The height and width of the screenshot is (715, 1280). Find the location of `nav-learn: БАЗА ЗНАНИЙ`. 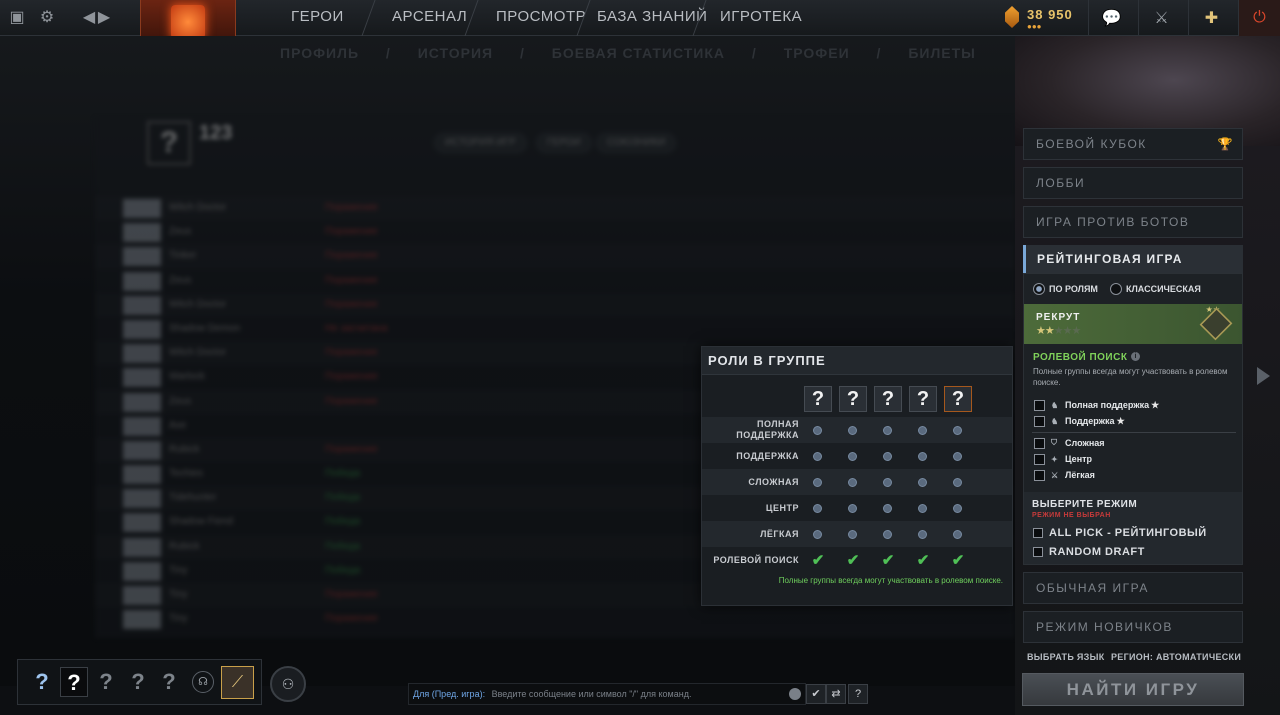

nav-learn: БАЗА ЗНАНИЙ is located at coordinates (652, 18).